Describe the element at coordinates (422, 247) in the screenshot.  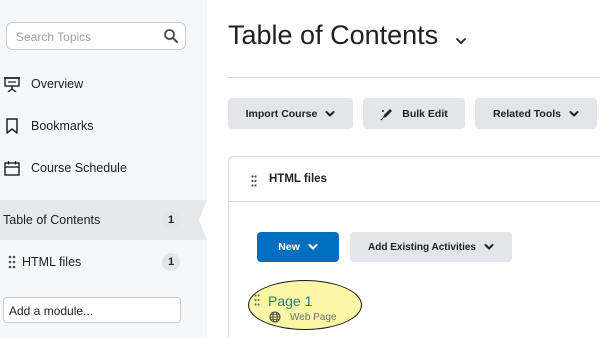
I see `add-existing-label: Add Existing Activities` at that location.